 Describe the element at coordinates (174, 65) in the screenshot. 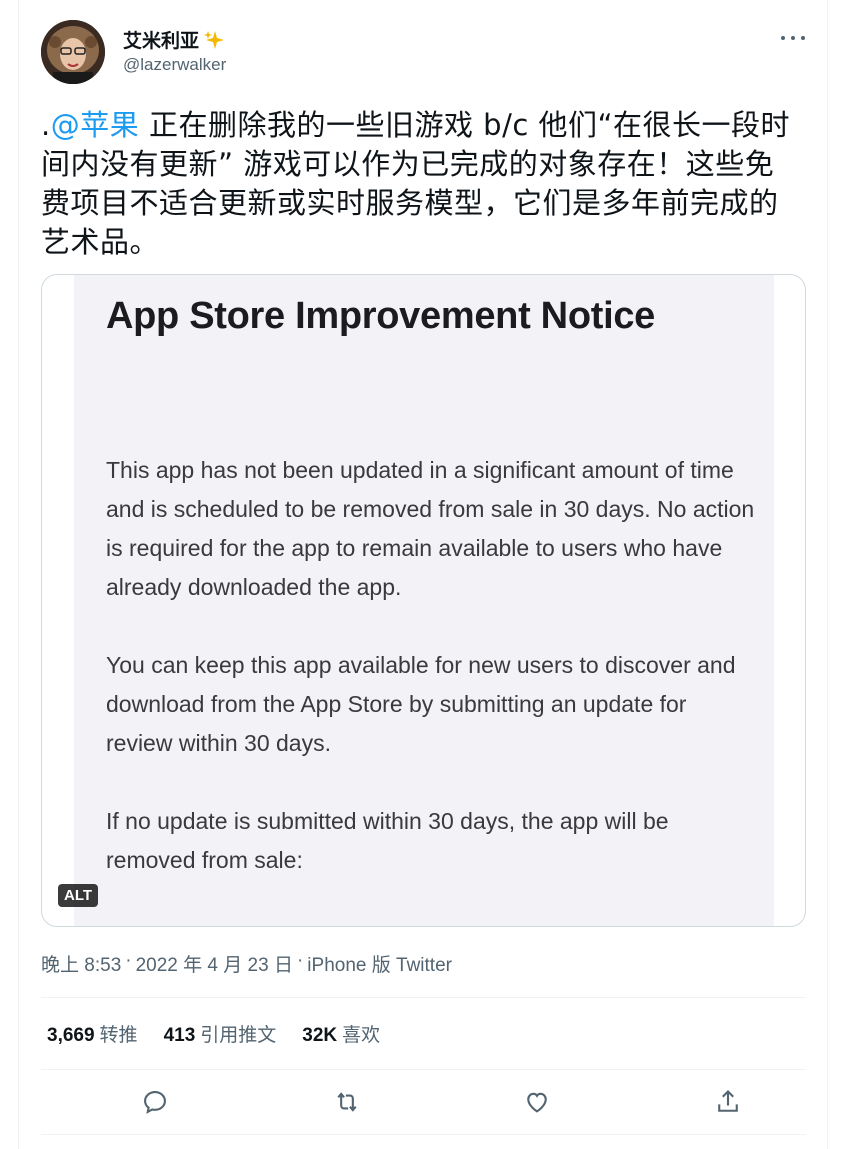

I see `author-handle: @lazerwalker` at that location.